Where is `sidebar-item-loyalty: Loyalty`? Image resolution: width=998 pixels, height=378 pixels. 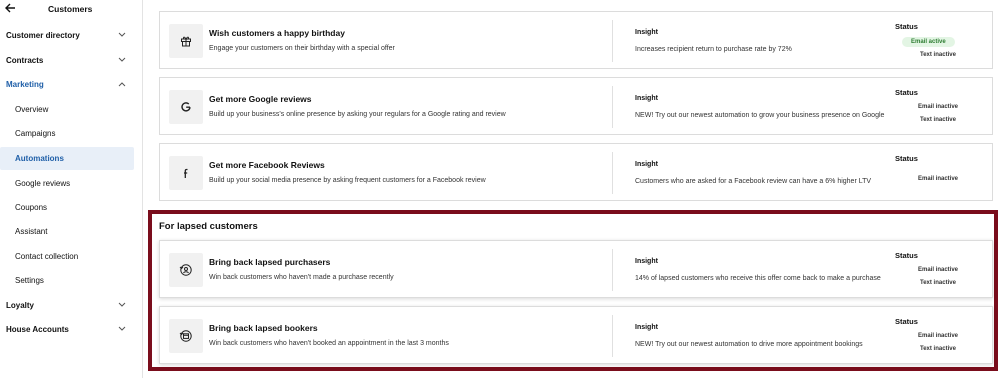 sidebar-item-loyalty: Loyalty is located at coordinates (67, 305).